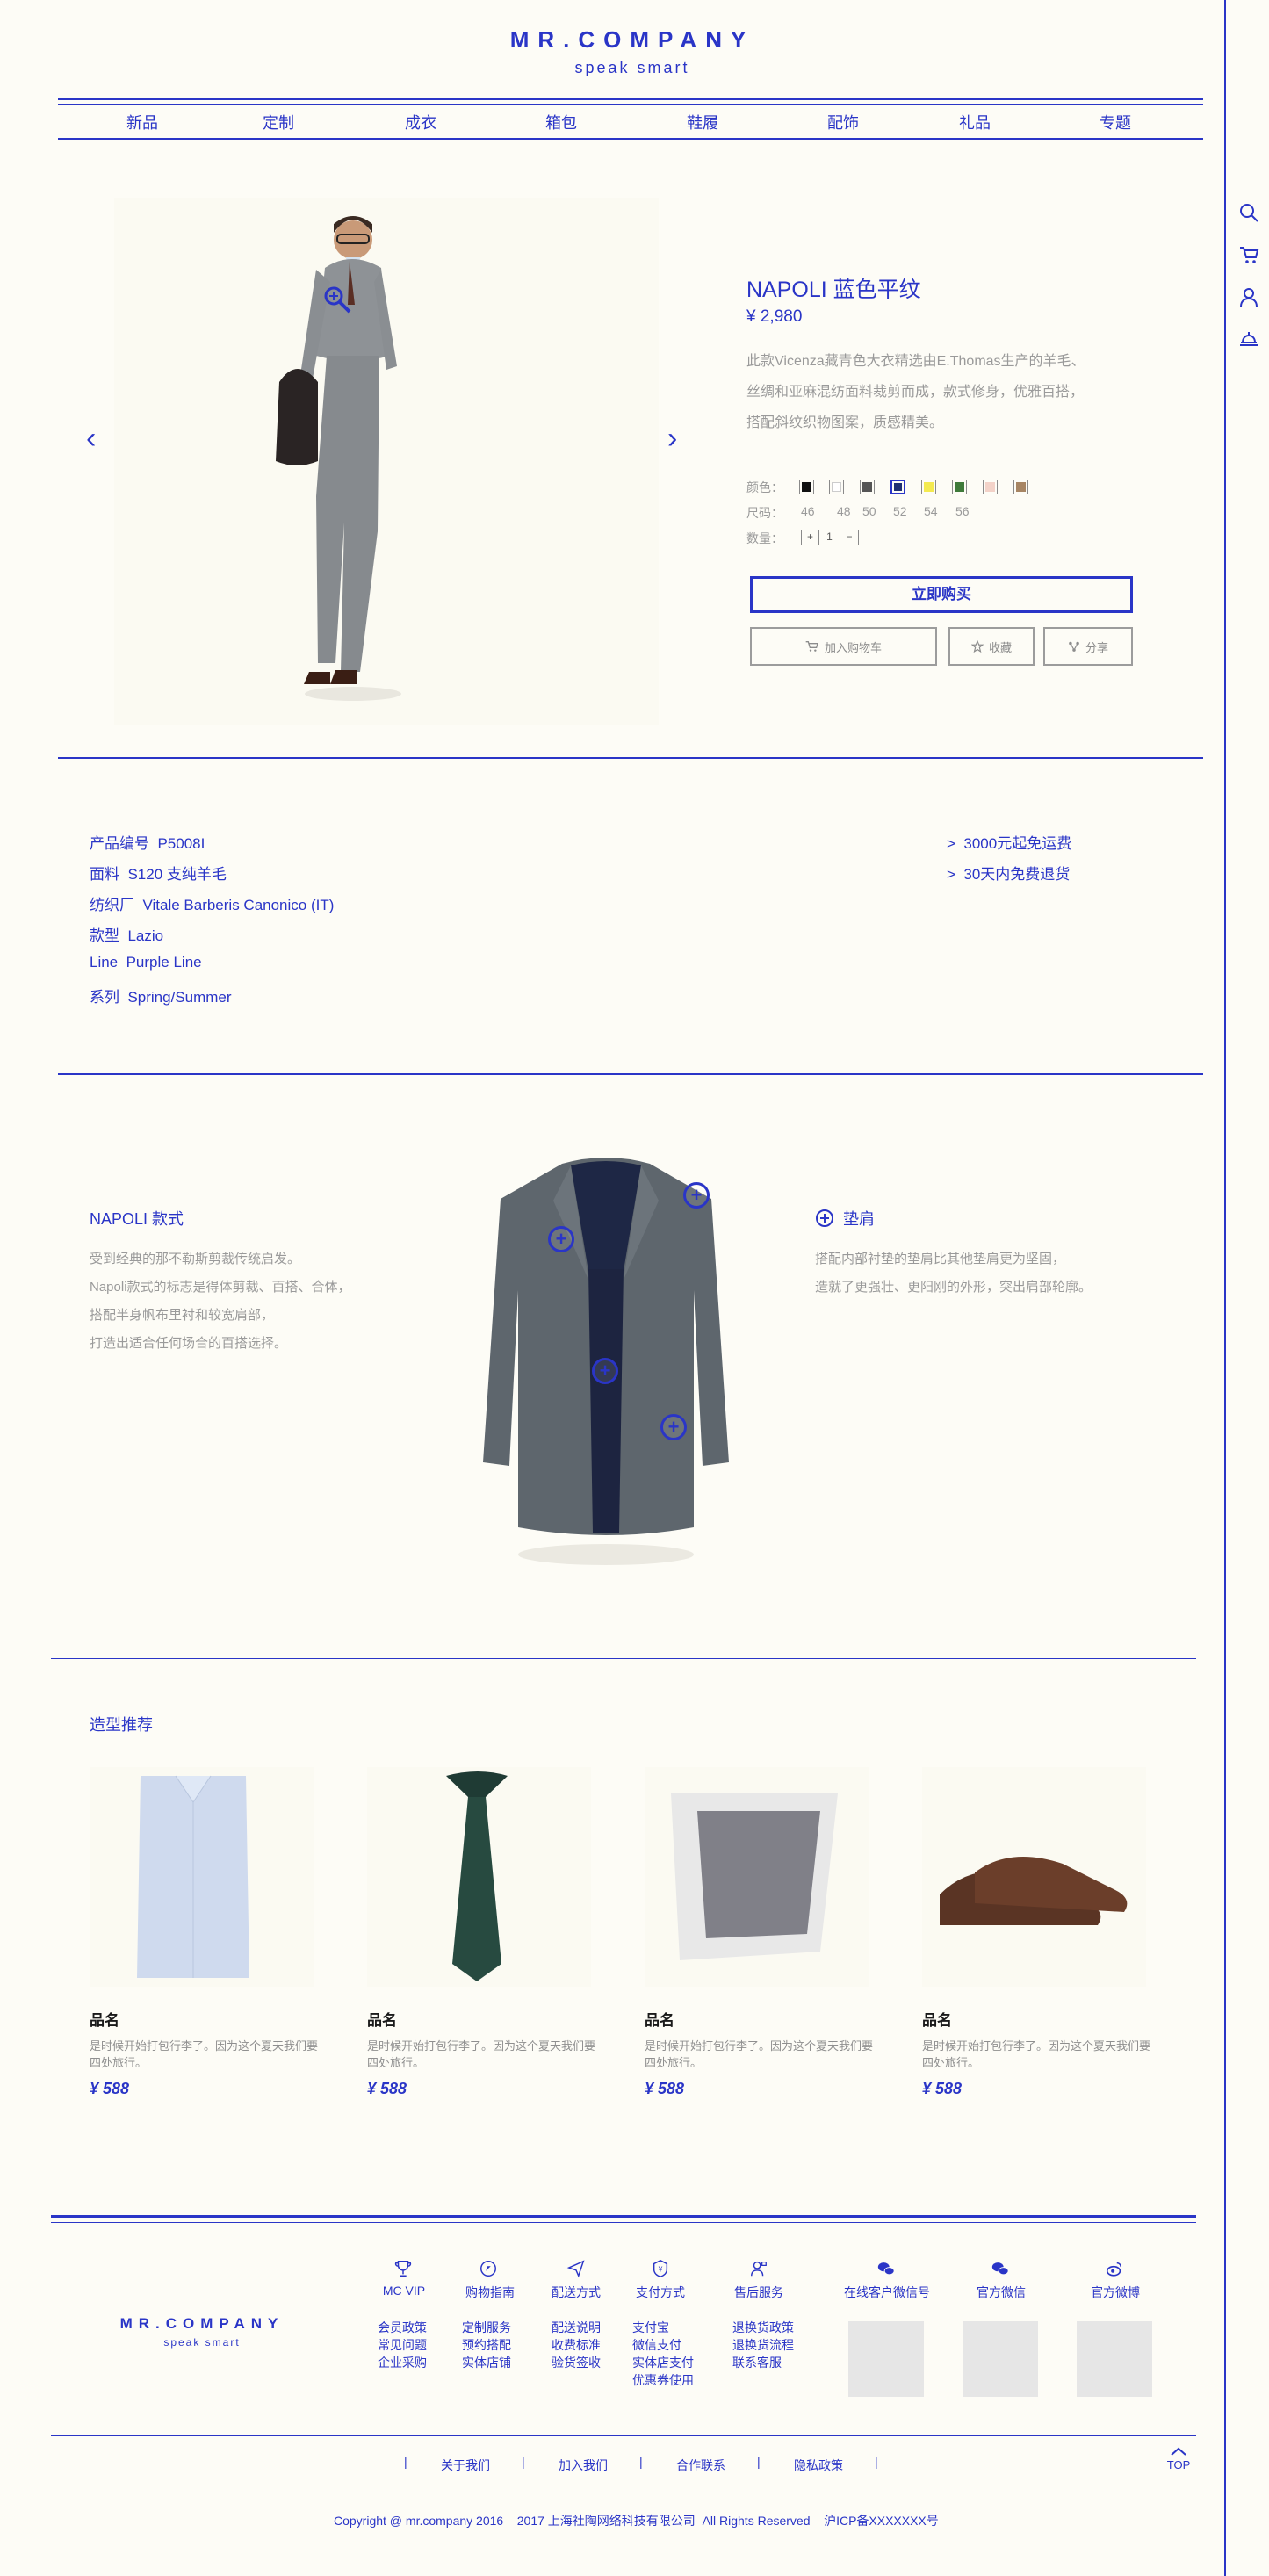 Image resolution: width=1269 pixels, height=2576 pixels. What do you see at coordinates (763, 2362) in the screenshot?
I see `footer-link: 联系客服` at bounding box center [763, 2362].